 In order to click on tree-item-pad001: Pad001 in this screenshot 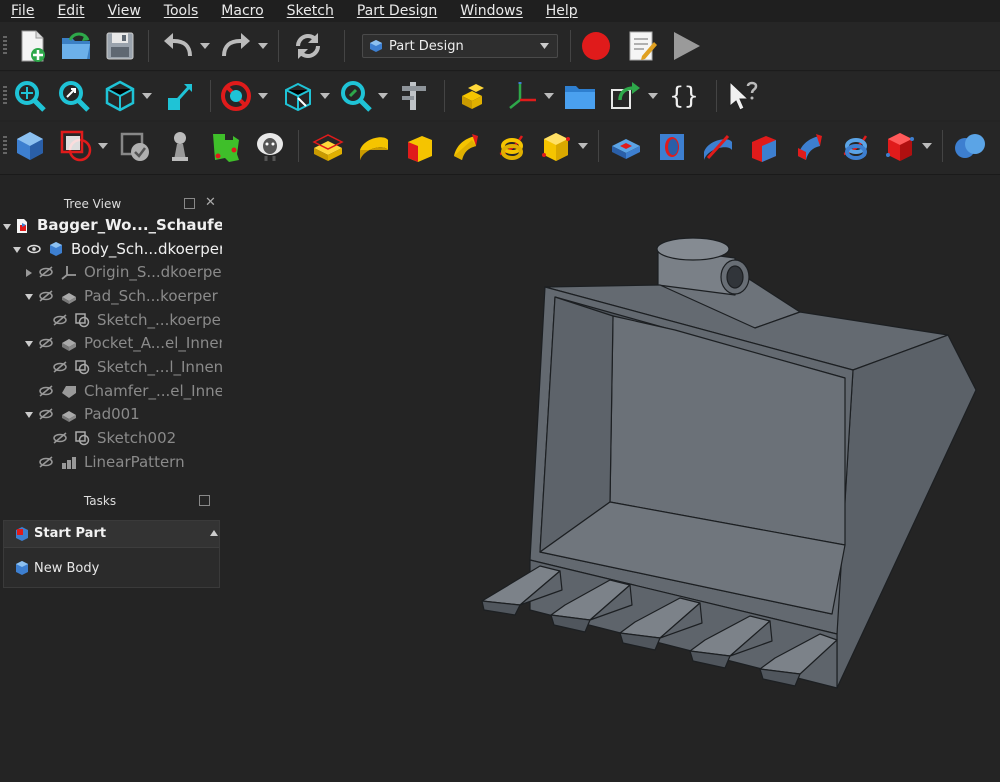, I will do `click(111, 414)`.